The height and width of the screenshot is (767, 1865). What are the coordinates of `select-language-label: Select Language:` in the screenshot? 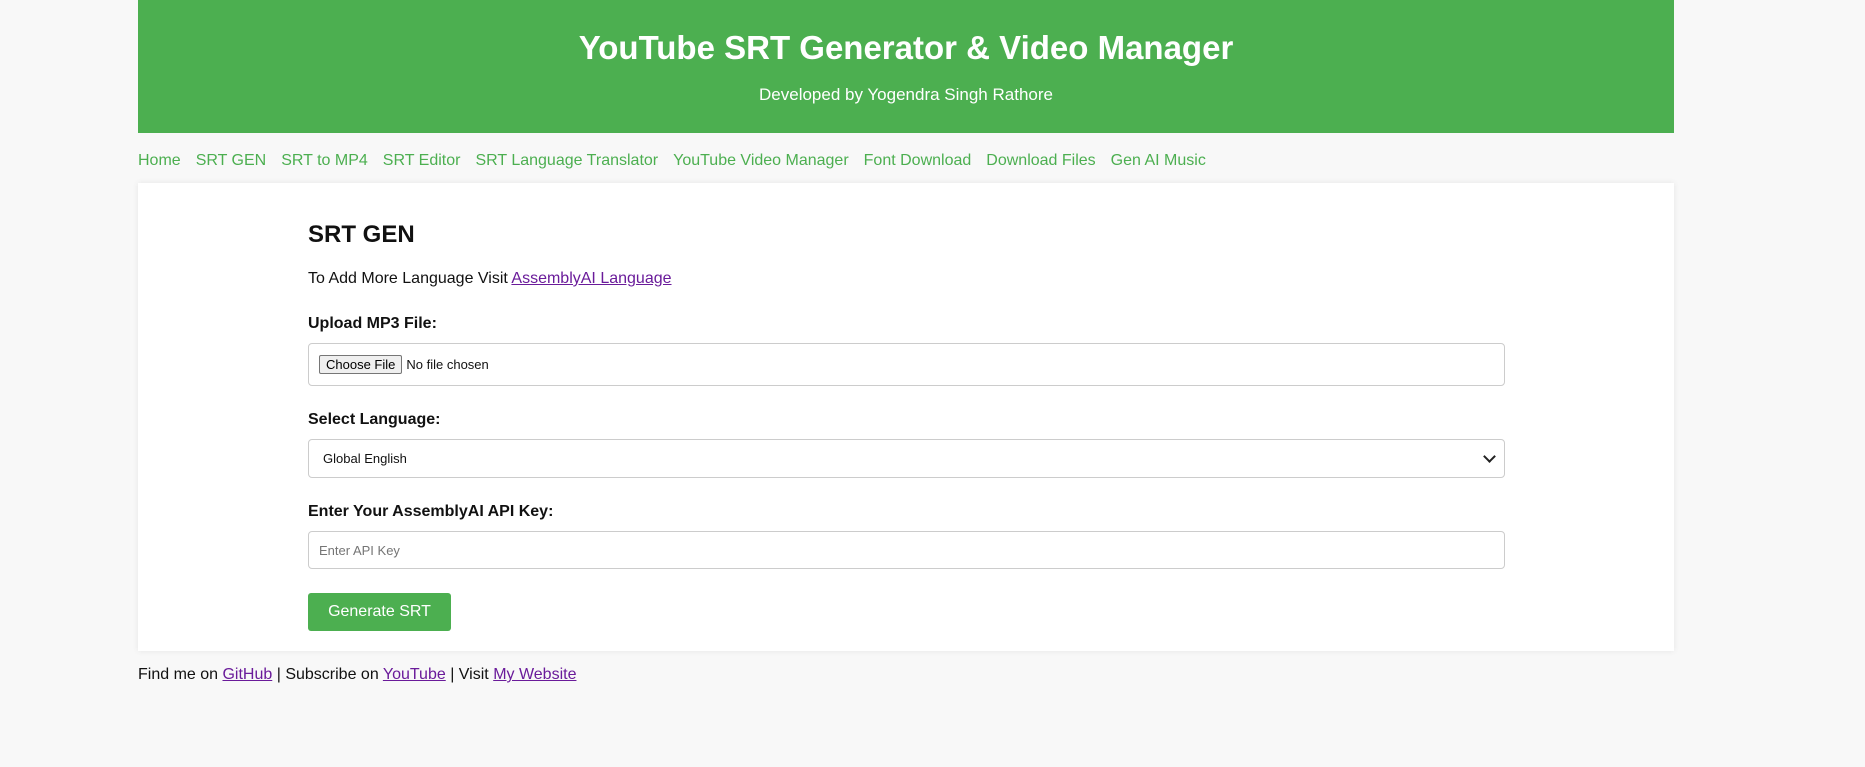 It's located at (374, 419).